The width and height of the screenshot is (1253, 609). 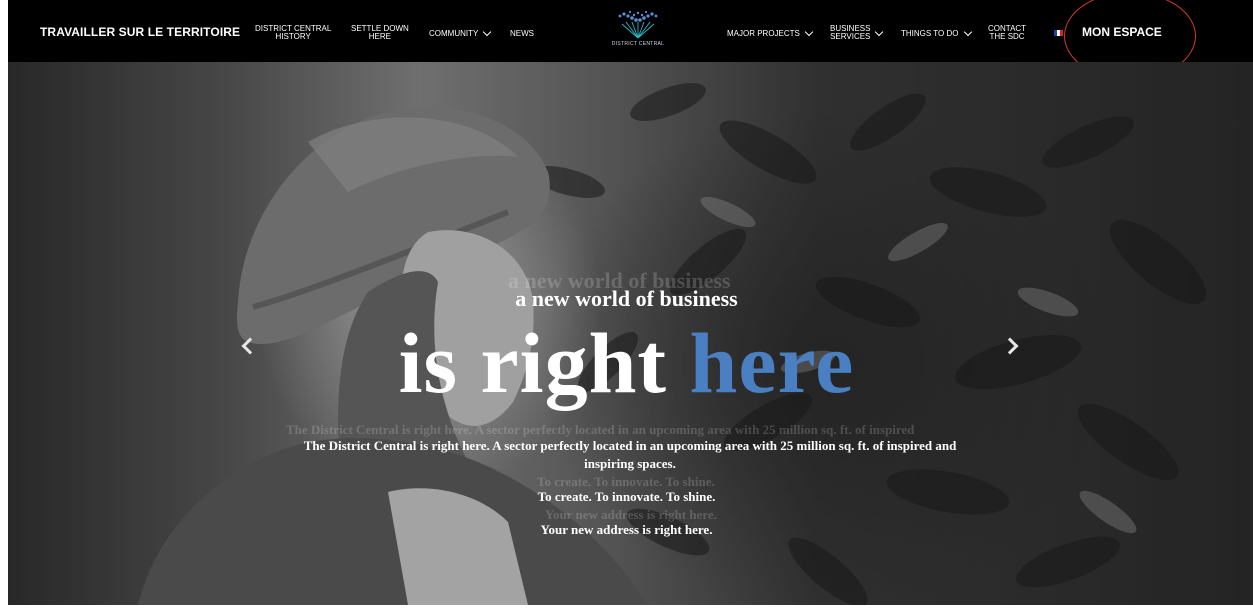 I want to click on nav-settle-down-here: SETTLE DOWN HERE, so click(x=380, y=33).